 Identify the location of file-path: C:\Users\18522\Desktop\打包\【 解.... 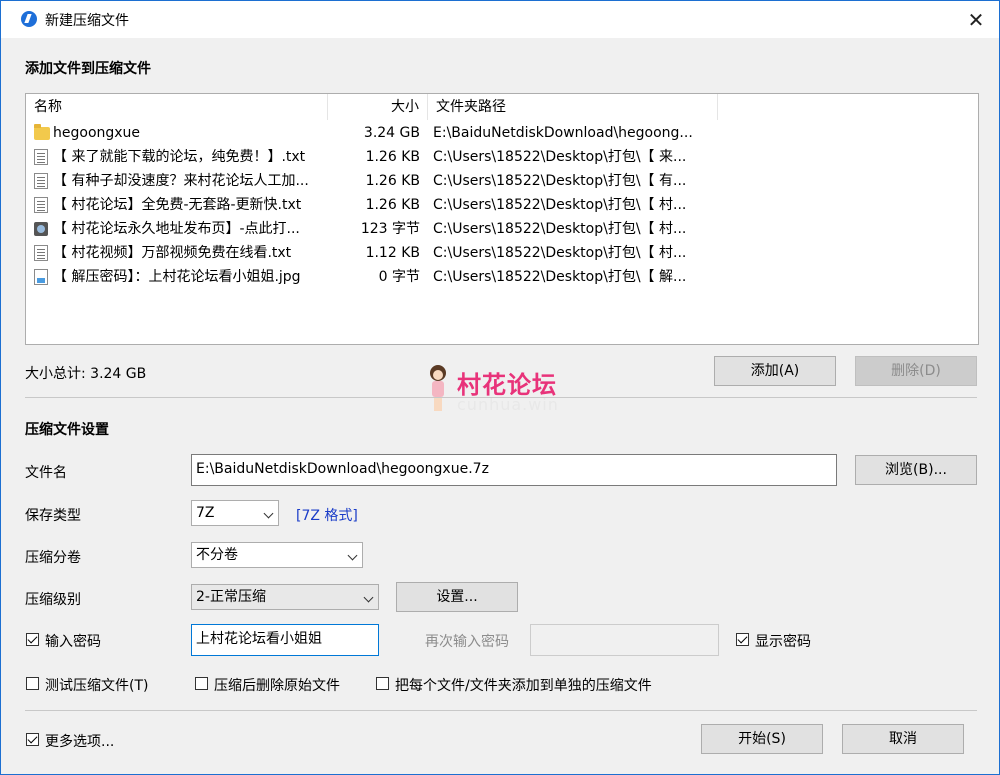
(560, 277).